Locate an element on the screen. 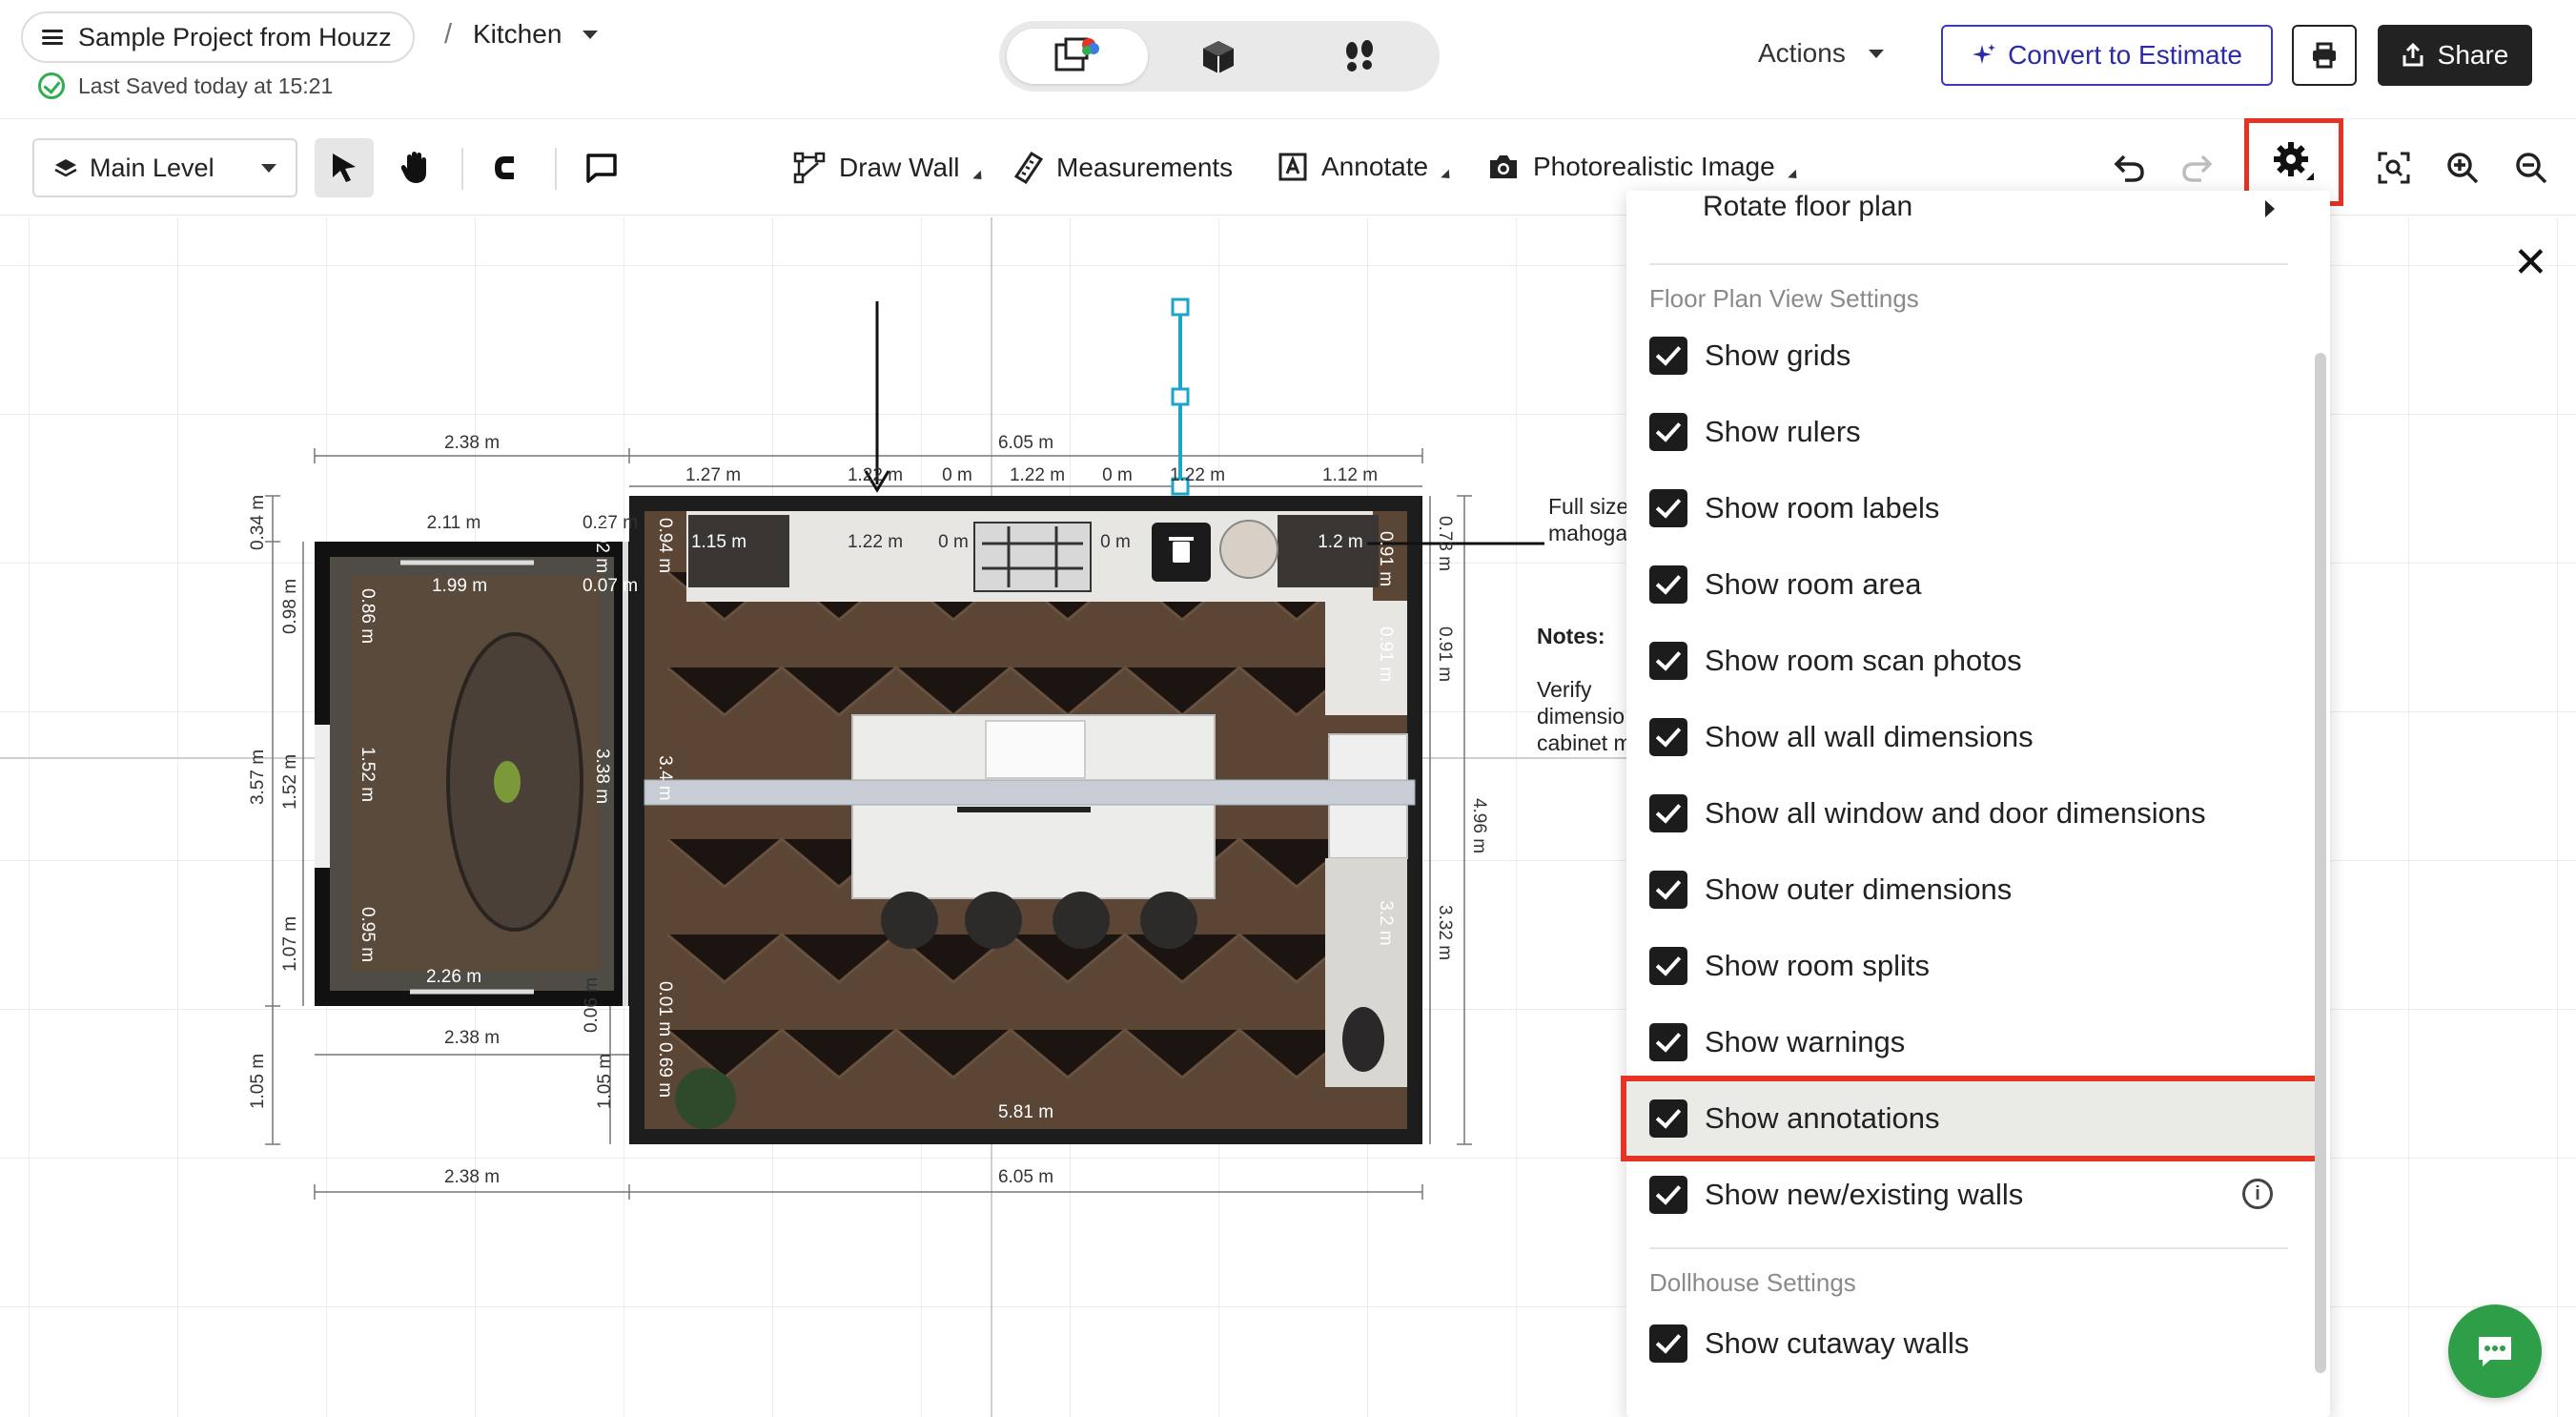 Image resolution: width=2576 pixels, height=1417 pixels. zoom-in-icon is located at coordinates (2463, 168).